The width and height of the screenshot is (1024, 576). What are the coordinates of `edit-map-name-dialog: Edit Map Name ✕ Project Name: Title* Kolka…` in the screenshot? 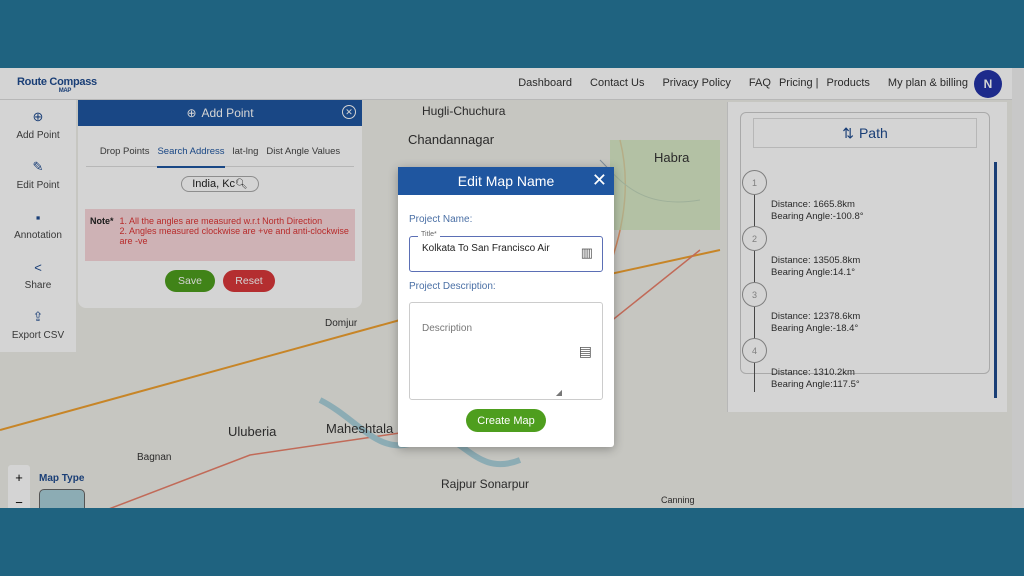 It's located at (506, 307).